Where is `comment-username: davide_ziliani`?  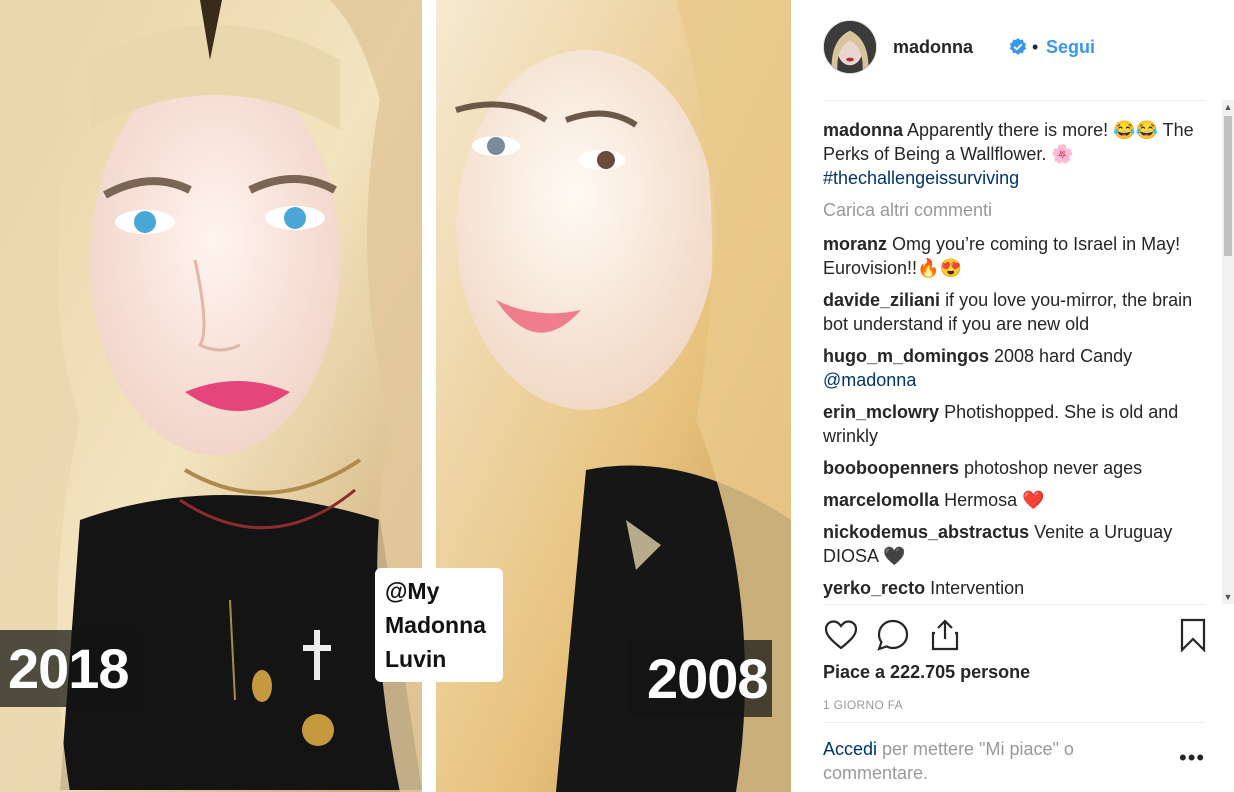
comment-username: davide_ziliani is located at coordinates (881, 300).